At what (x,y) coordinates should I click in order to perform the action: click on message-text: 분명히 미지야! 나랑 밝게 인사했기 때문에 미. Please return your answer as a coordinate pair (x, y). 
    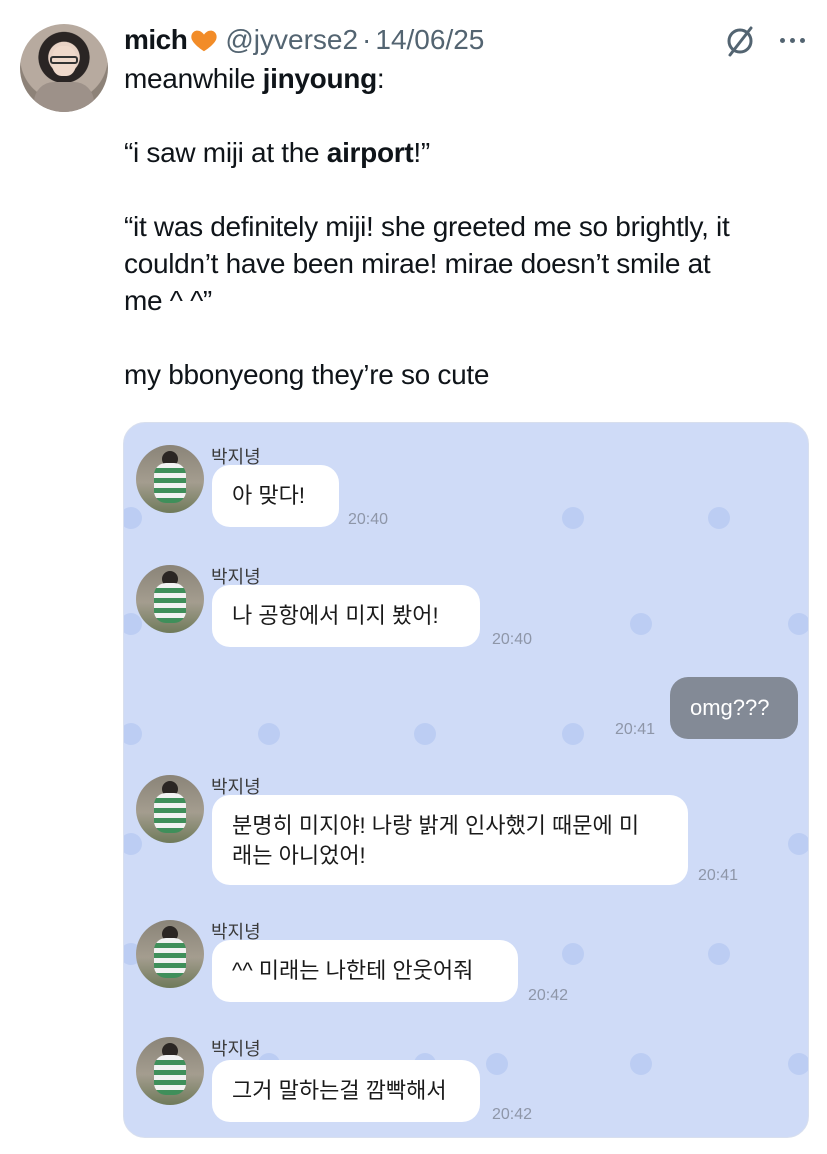
    Looking at the image, I should click on (436, 825).